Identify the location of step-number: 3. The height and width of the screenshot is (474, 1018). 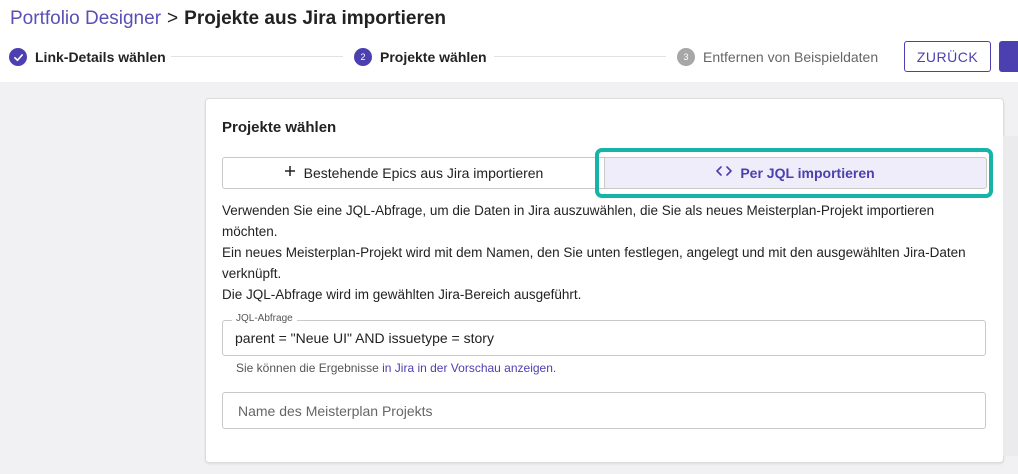
(686, 57).